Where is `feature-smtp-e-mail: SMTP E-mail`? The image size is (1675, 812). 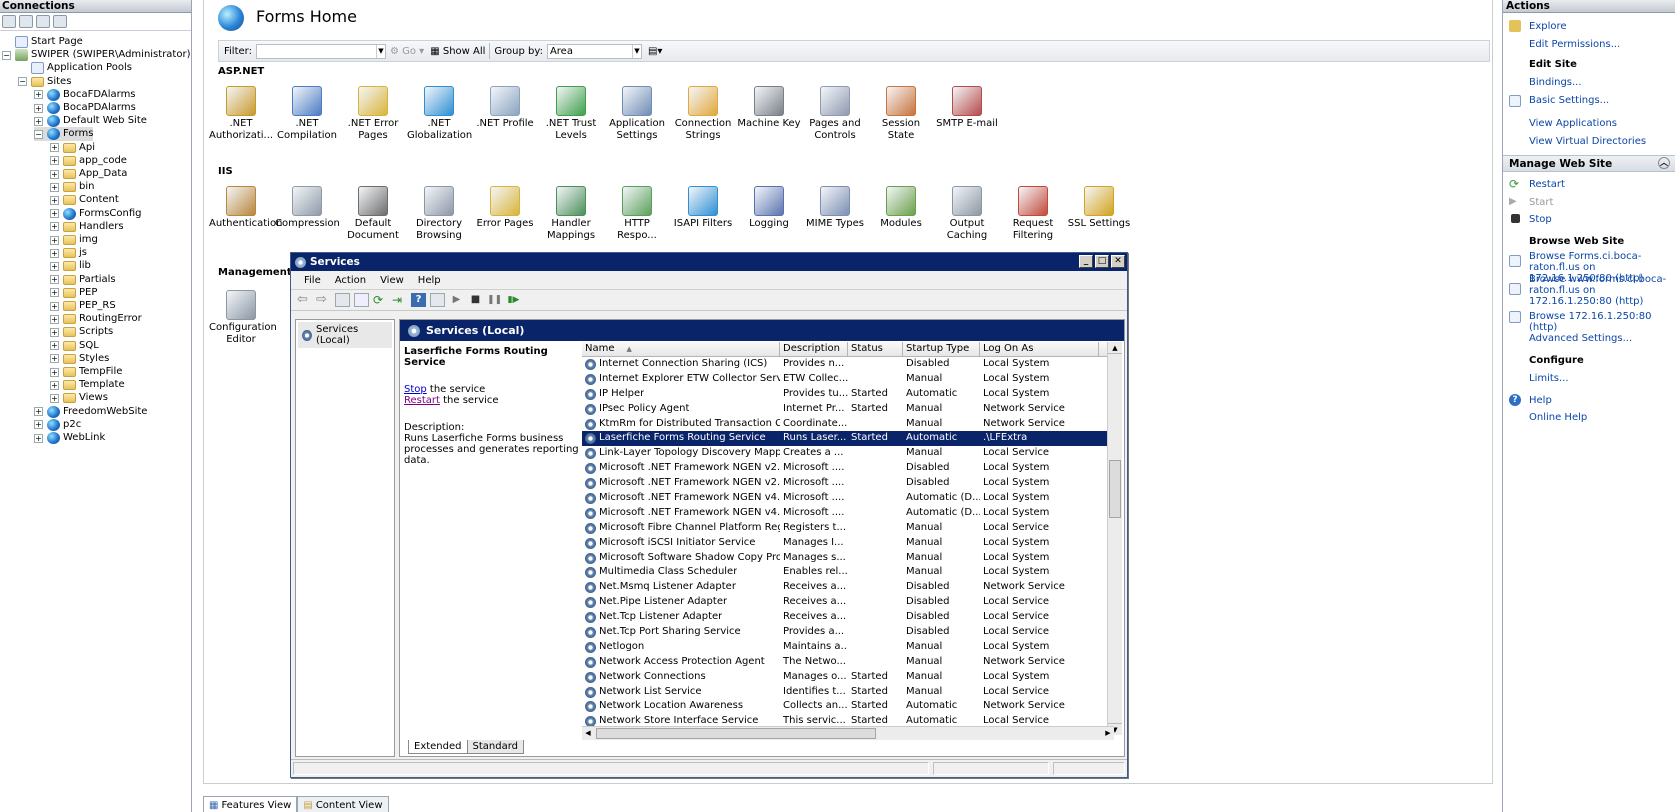
feature-smtp-e-mail: SMTP E-mail is located at coordinates (967, 108).